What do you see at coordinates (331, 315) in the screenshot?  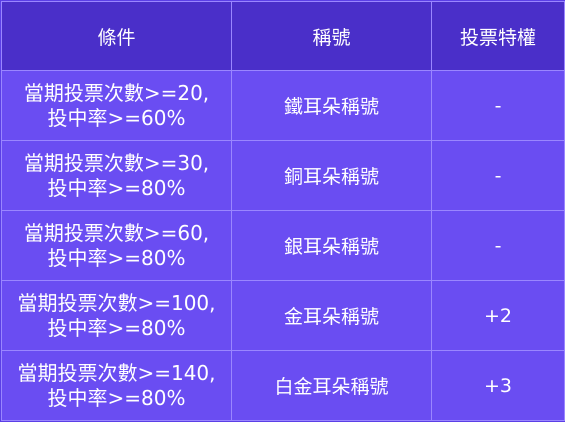 I see `title-cell: 金耳朵稱號` at bounding box center [331, 315].